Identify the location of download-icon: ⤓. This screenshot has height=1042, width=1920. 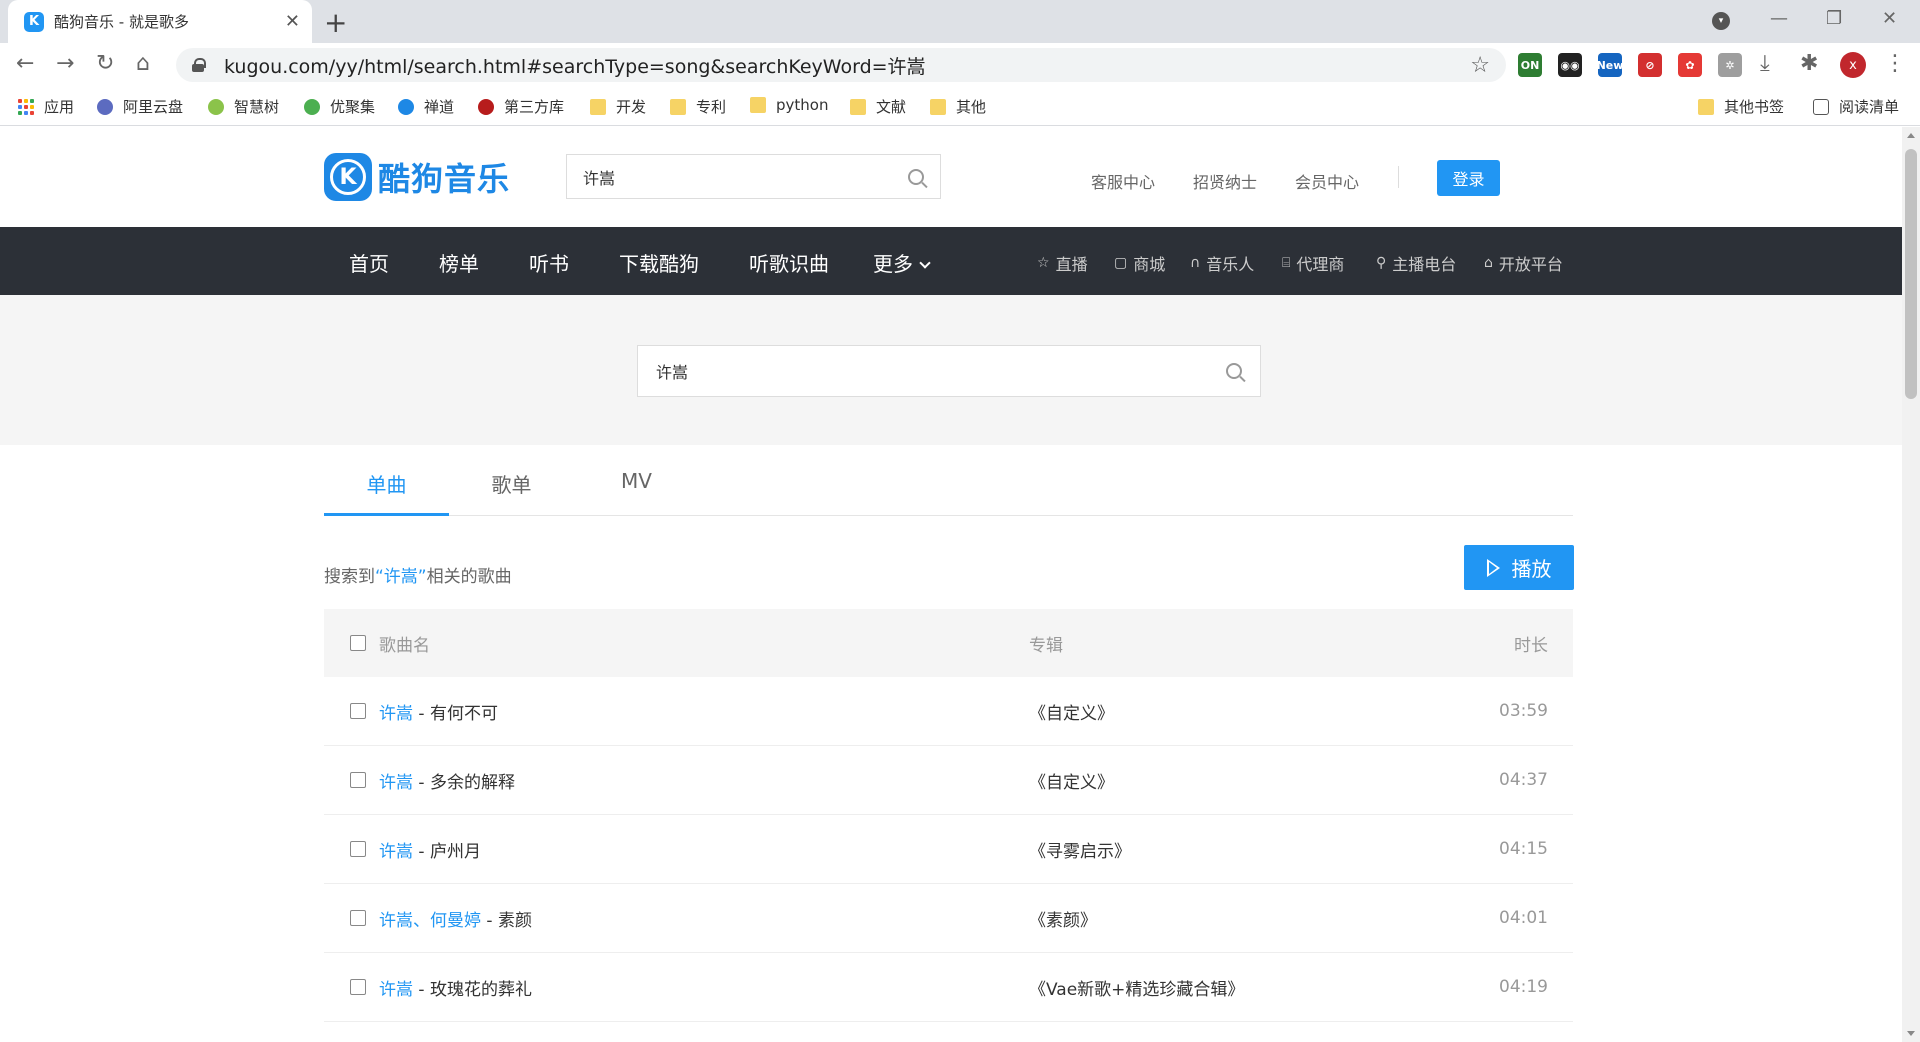
(1765, 63).